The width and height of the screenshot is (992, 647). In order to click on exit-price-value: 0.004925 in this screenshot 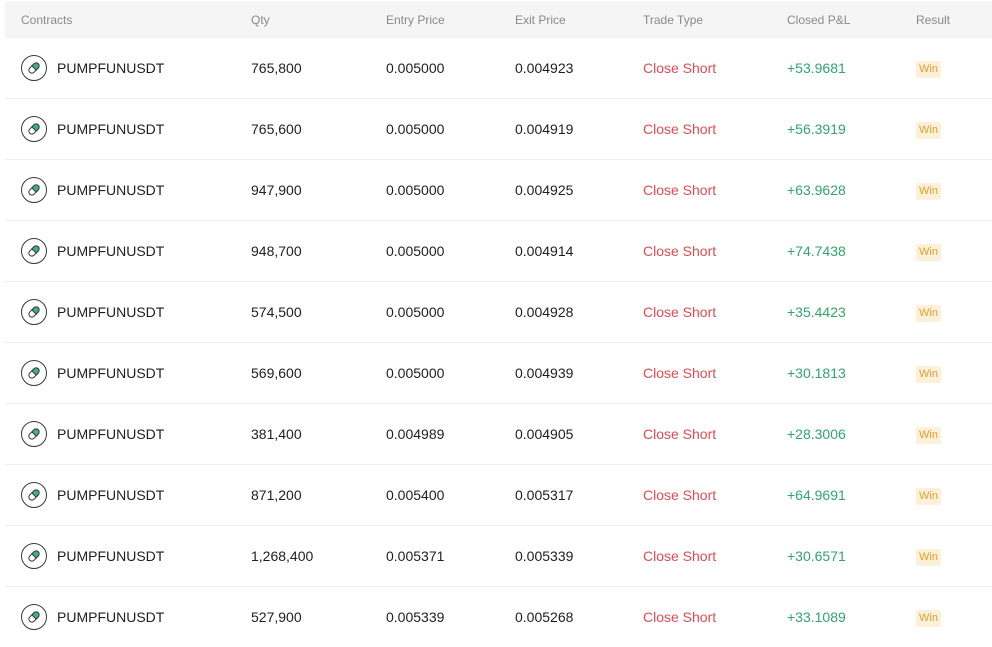, I will do `click(544, 190)`.